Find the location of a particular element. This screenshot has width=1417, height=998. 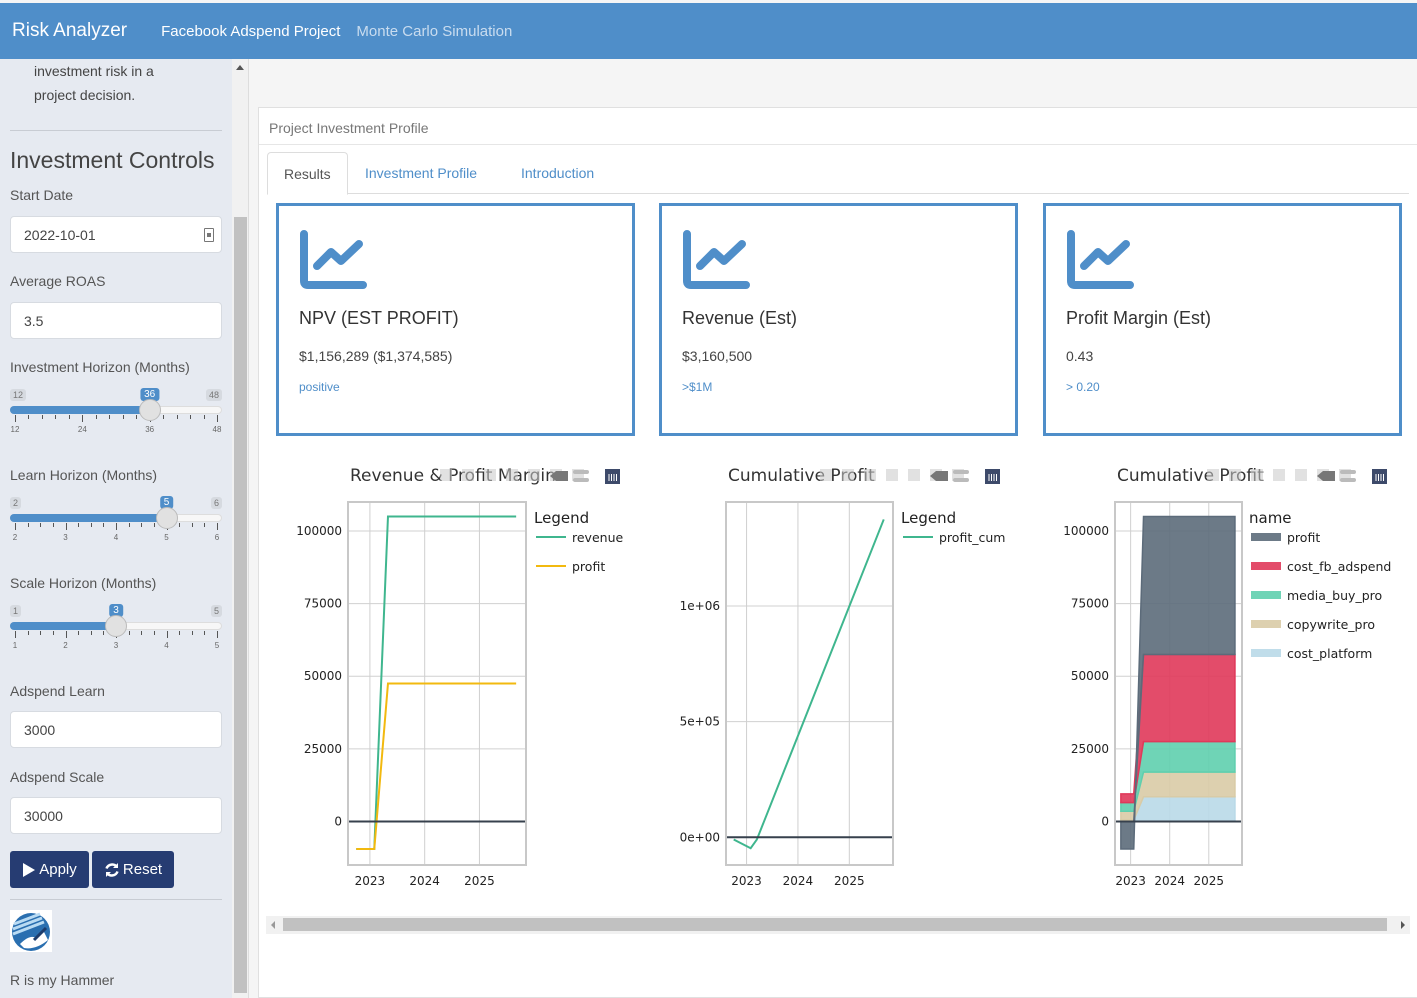

sidebar-scrollbar is located at coordinates (240, 528).